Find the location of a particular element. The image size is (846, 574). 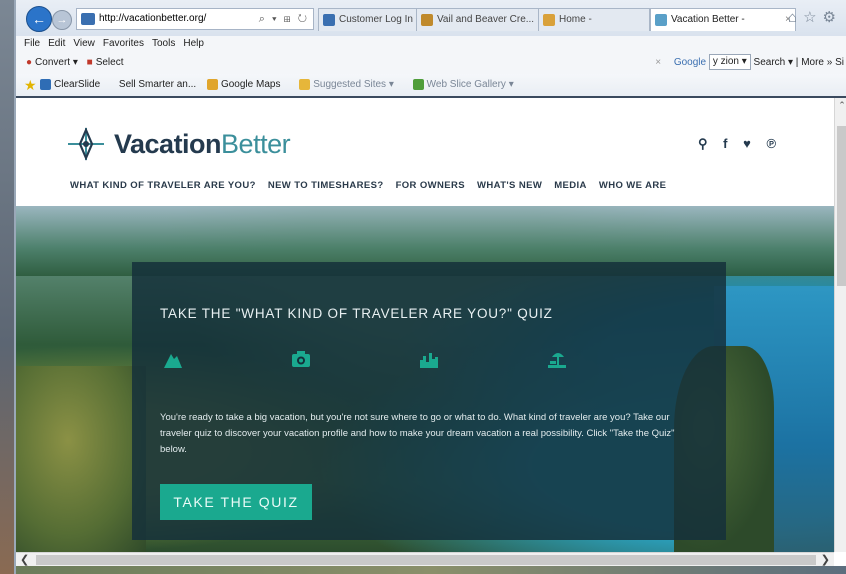

horizontal-scrollbar: ❮ ❯ is located at coordinates (425, 559).